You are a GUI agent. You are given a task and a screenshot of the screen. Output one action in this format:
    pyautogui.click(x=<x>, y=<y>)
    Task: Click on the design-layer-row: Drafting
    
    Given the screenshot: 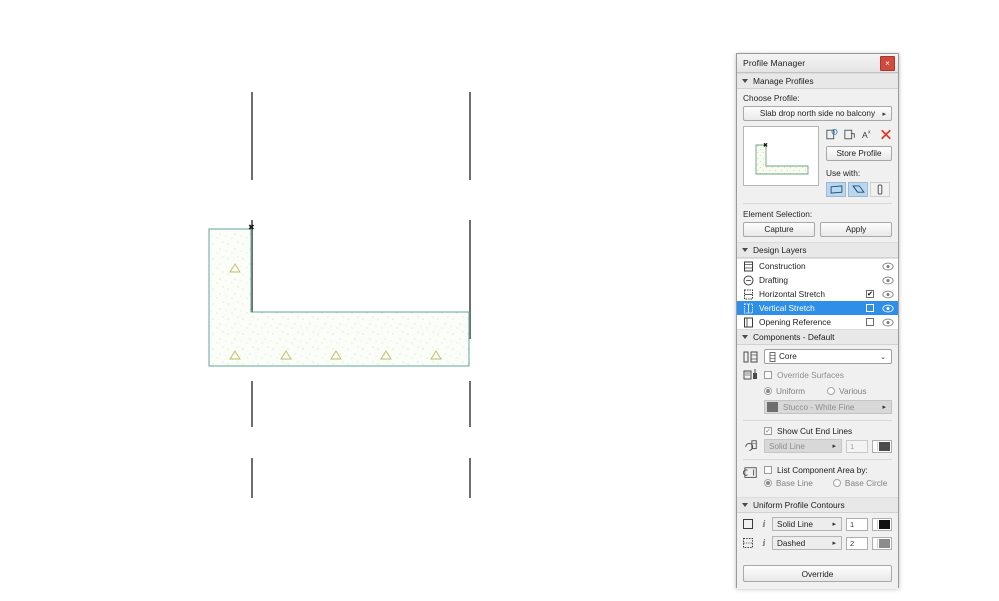 What is the action you would take?
    pyautogui.click(x=817, y=280)
    